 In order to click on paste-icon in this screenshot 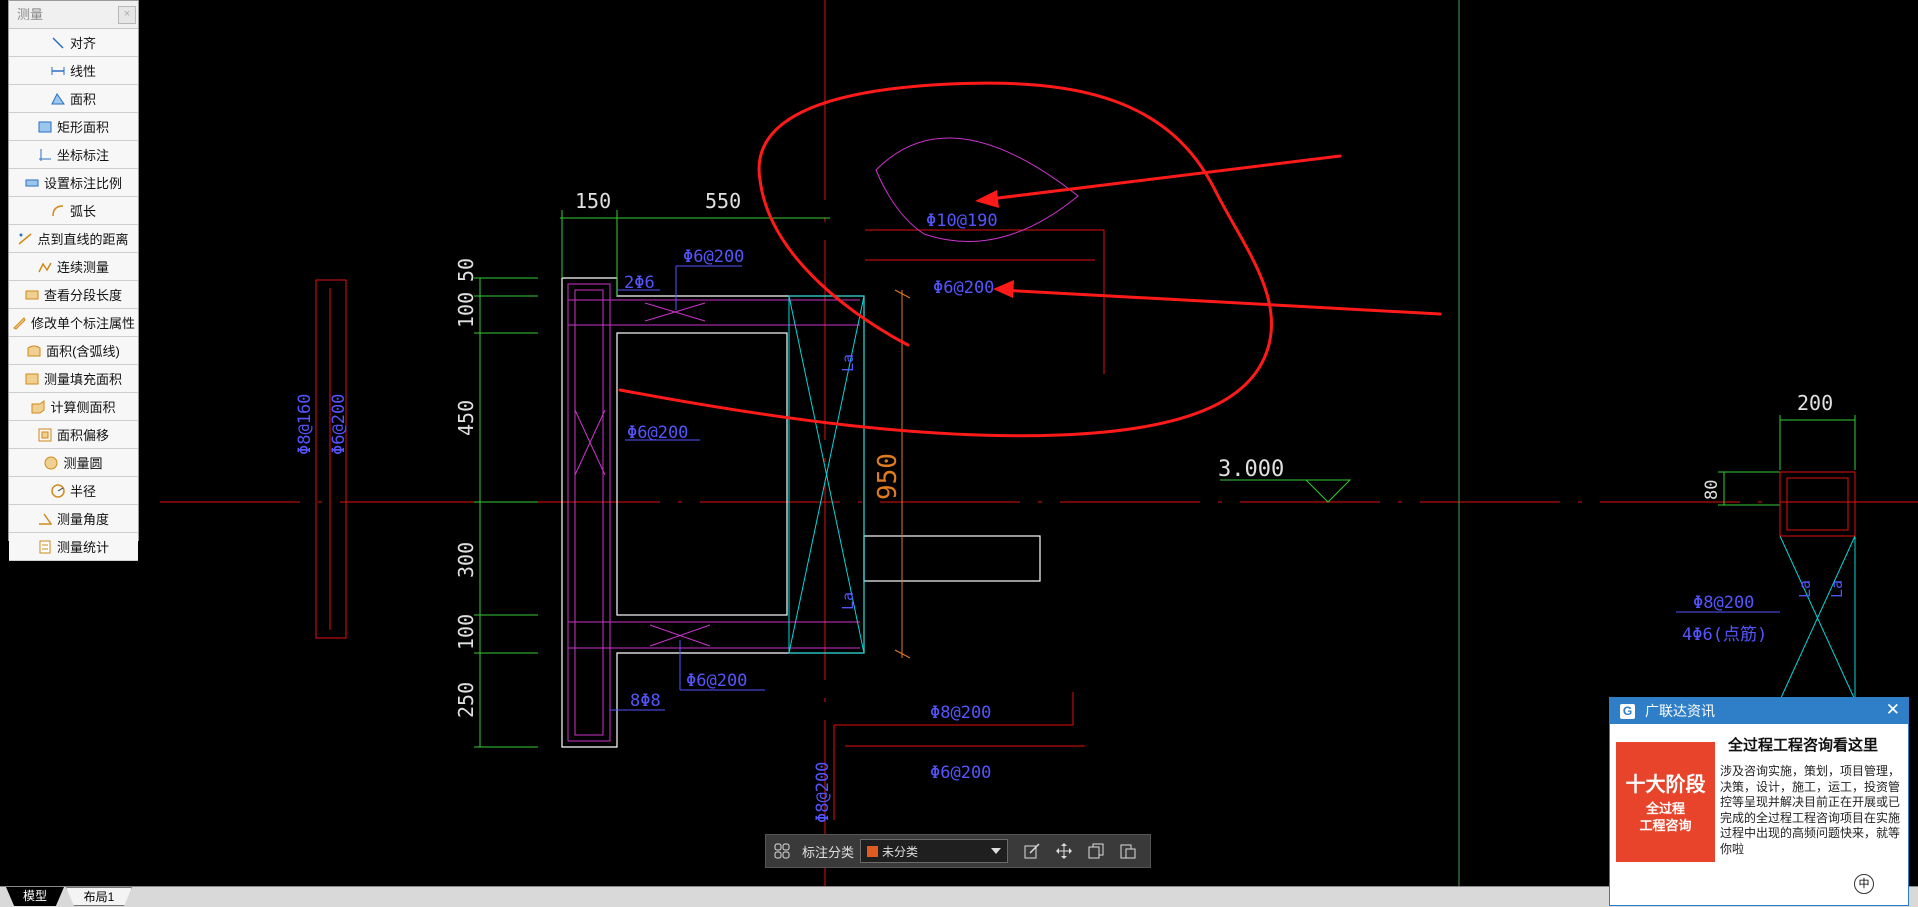, I will do `click(1128, 851)`.